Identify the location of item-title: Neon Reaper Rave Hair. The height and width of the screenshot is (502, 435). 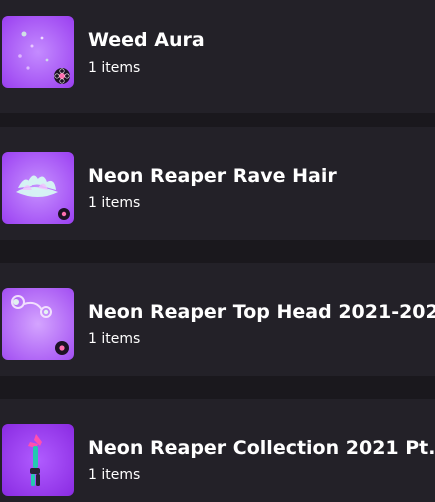
(212, 176).